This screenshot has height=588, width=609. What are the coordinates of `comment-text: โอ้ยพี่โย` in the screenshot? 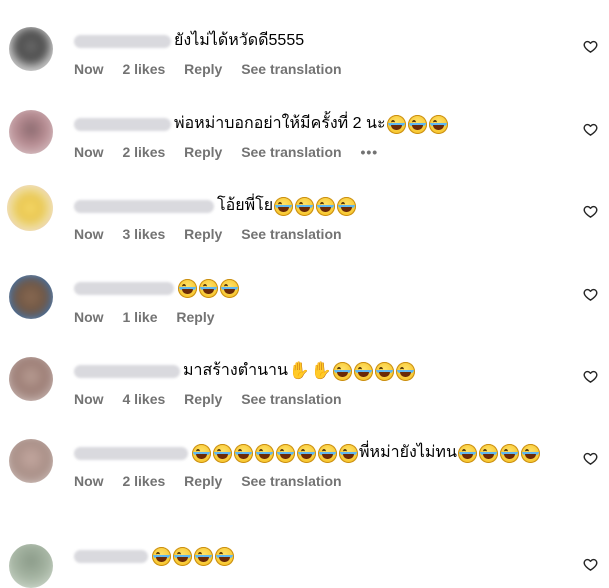 It's located at (321, 206).